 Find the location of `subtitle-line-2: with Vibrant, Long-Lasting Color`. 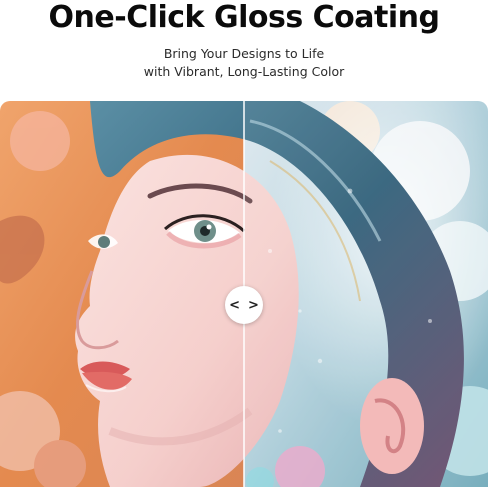

subtitle-line-2: with Vibrant, Long-Lasting Color is located at coordinates (244, 71).